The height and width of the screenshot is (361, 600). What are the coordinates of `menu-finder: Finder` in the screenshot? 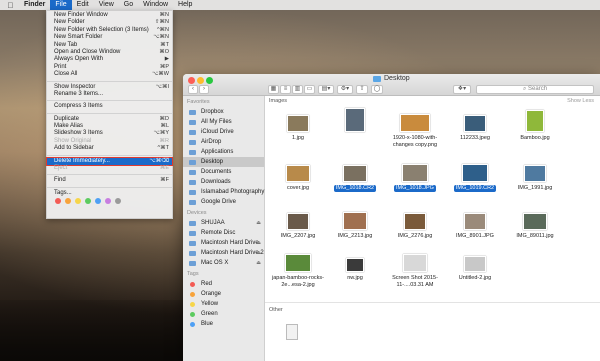 It's located at (34, 5).